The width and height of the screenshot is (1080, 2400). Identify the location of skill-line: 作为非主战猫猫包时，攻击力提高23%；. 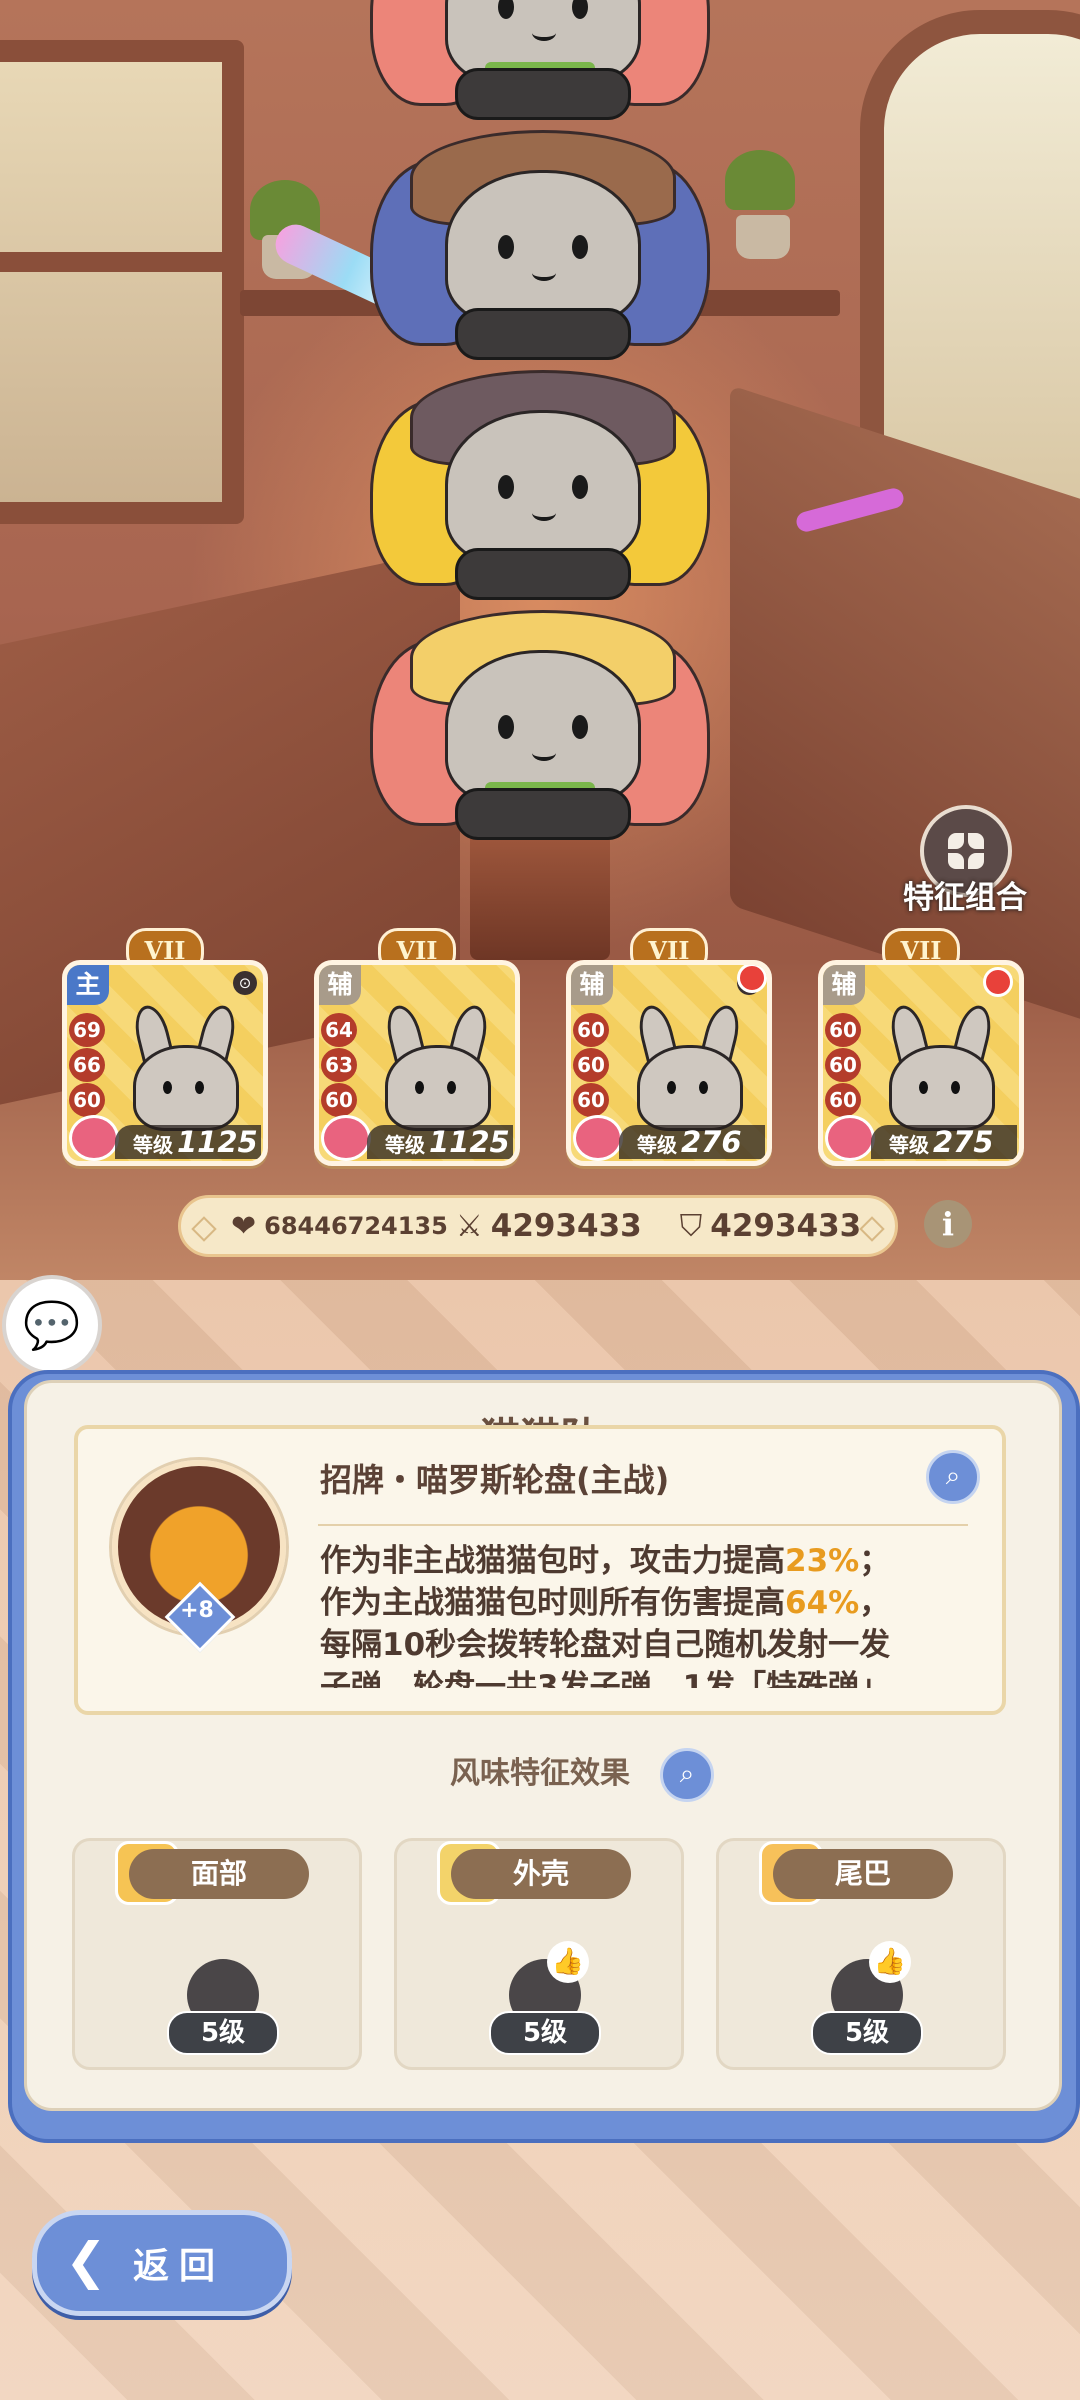
(605, 1561).